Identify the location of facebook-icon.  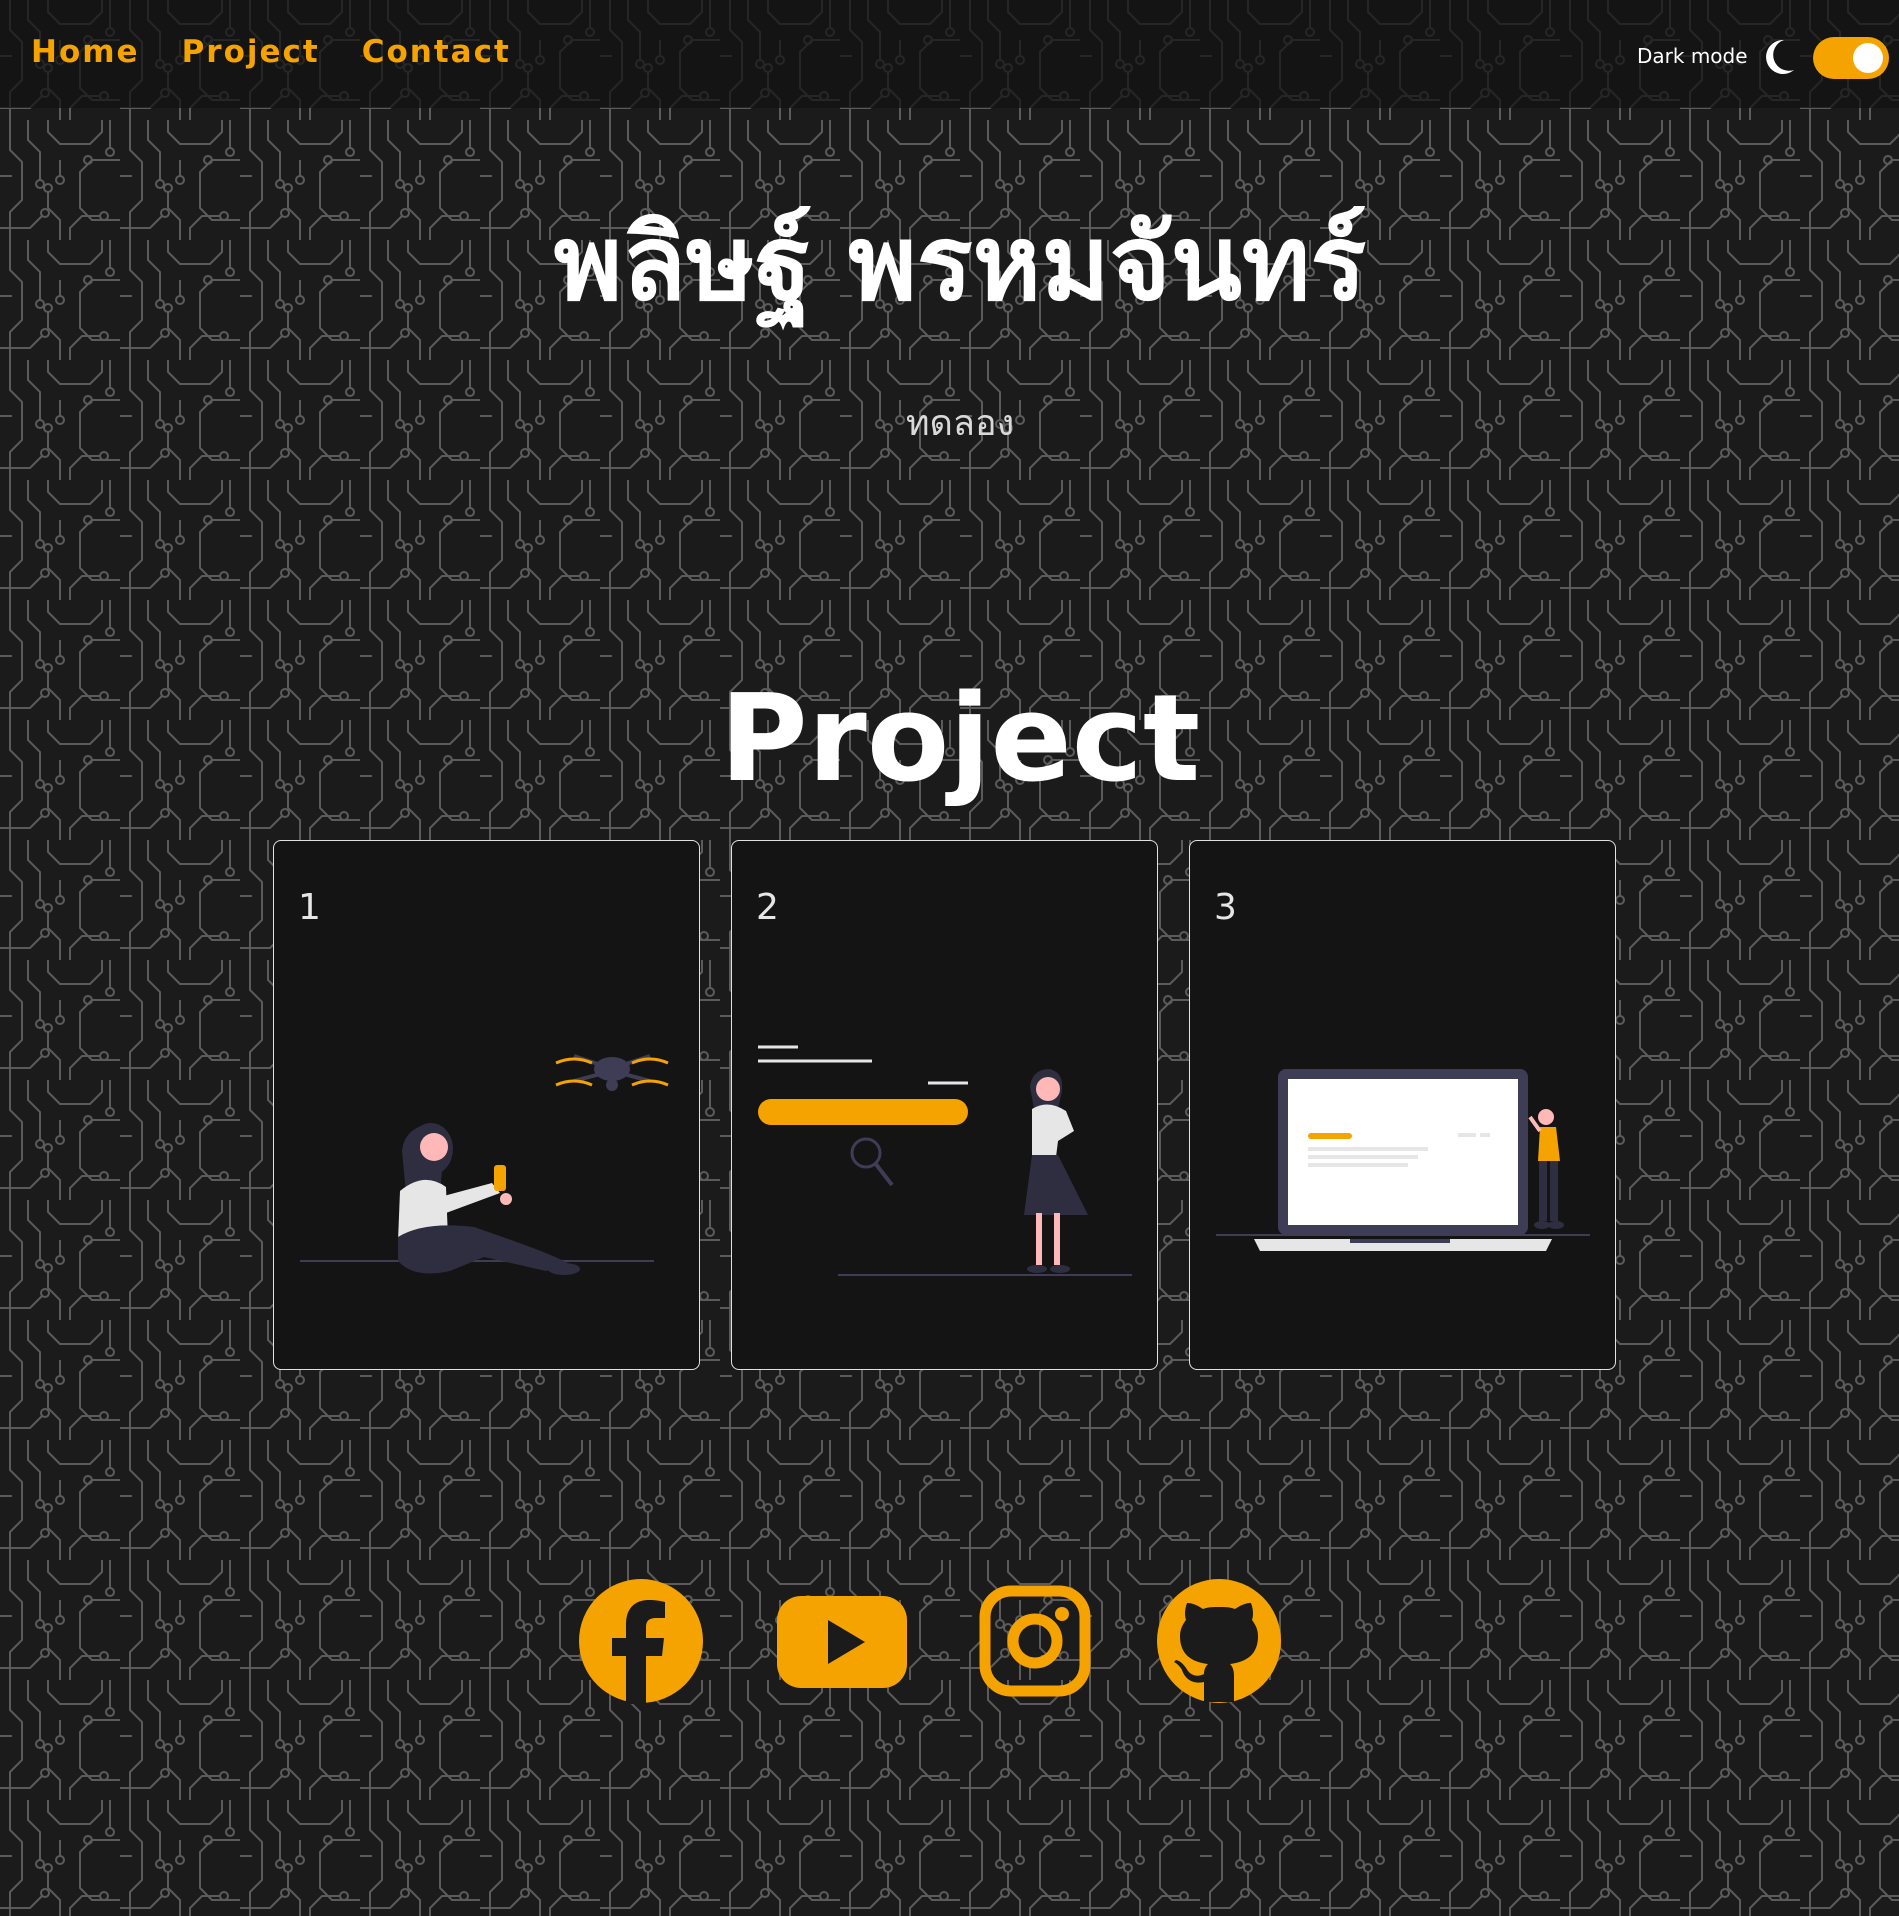
(641, 1641).